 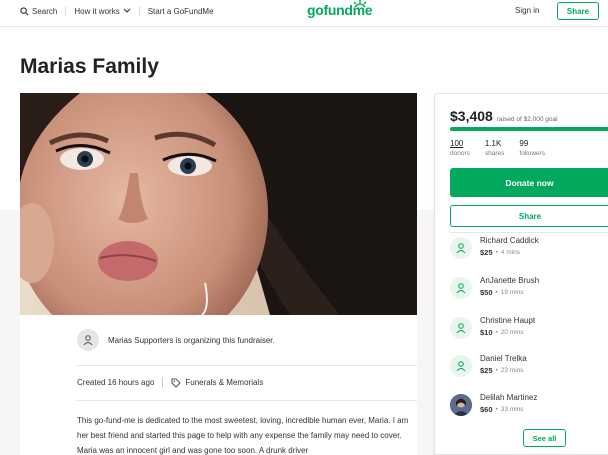 What do you see at coordinates (116, 382) in the screenshot?
I see `created-date: Created 16 hours ago` at bounding box center [116, 382].